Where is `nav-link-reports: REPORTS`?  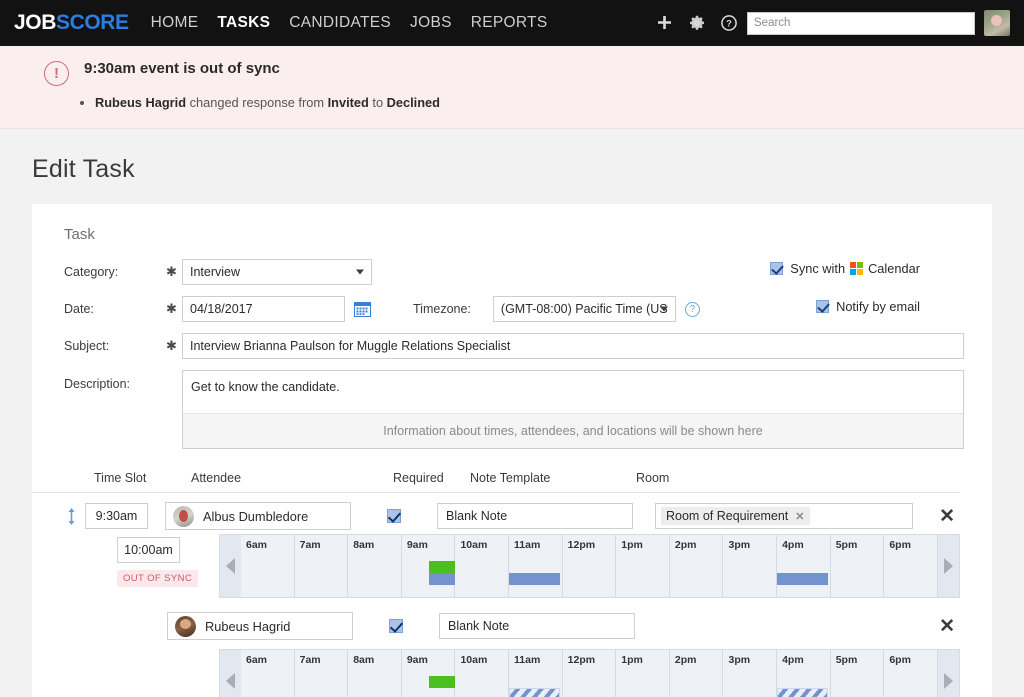 nav-link-reports: REPORTS is located at coordinates (509, 23).